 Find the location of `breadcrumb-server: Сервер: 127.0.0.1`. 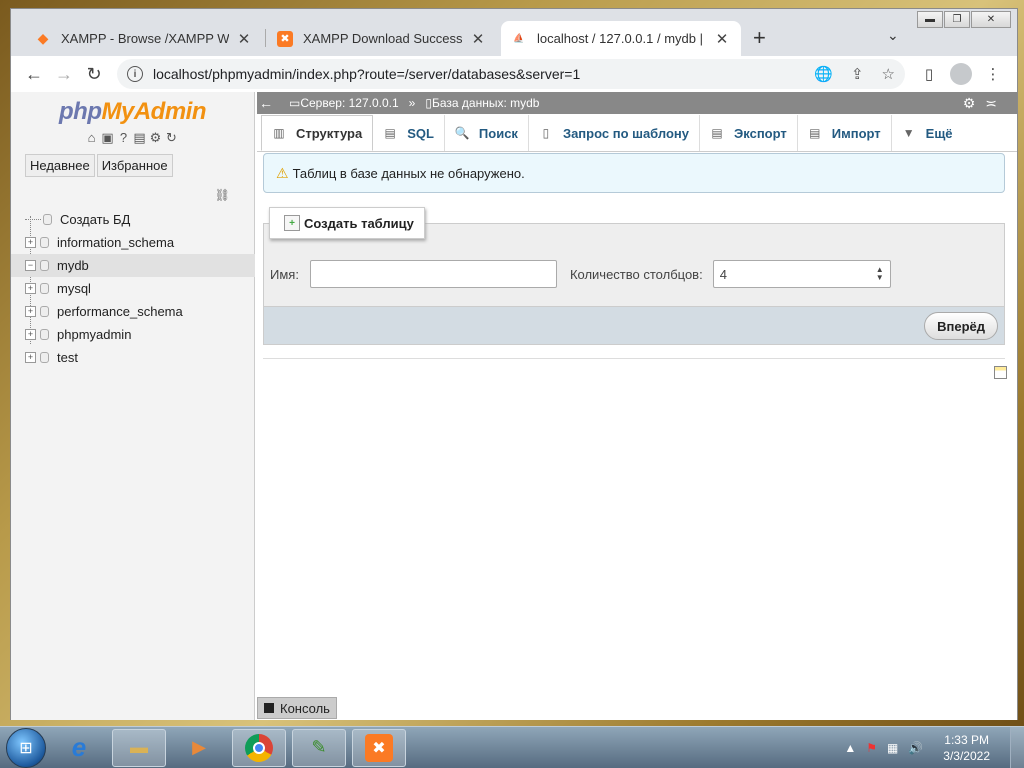

breadcrumb-server: Сервер: 127.0.0.1 is located at coordinates (349, 103).